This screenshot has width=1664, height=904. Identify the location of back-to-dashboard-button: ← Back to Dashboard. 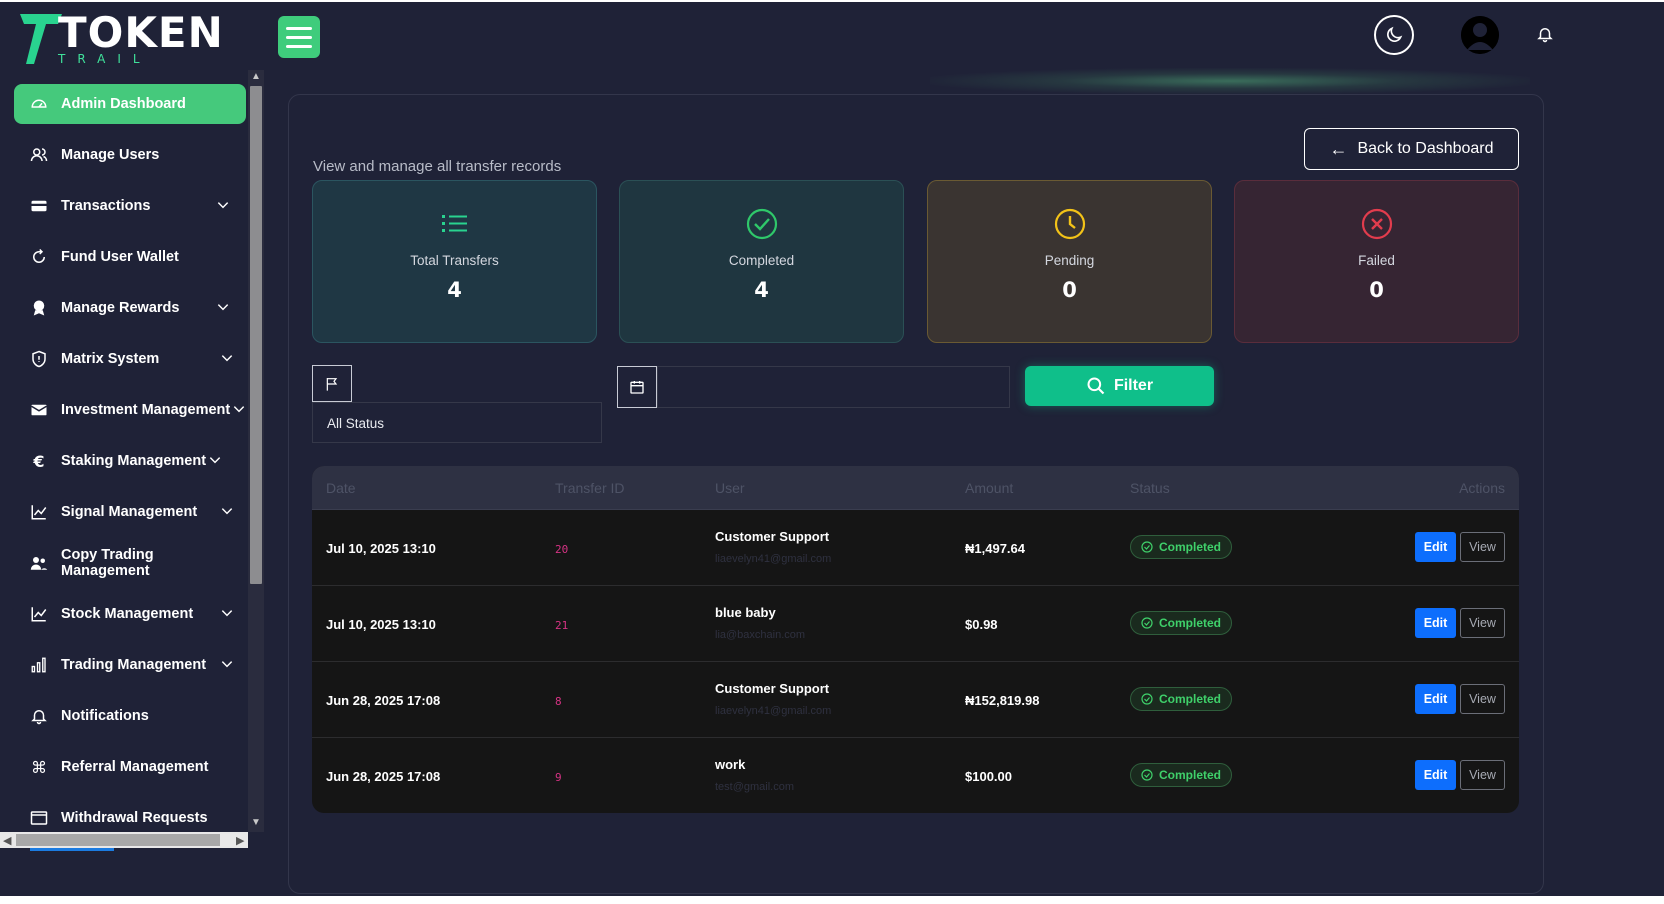
(1411, 149).